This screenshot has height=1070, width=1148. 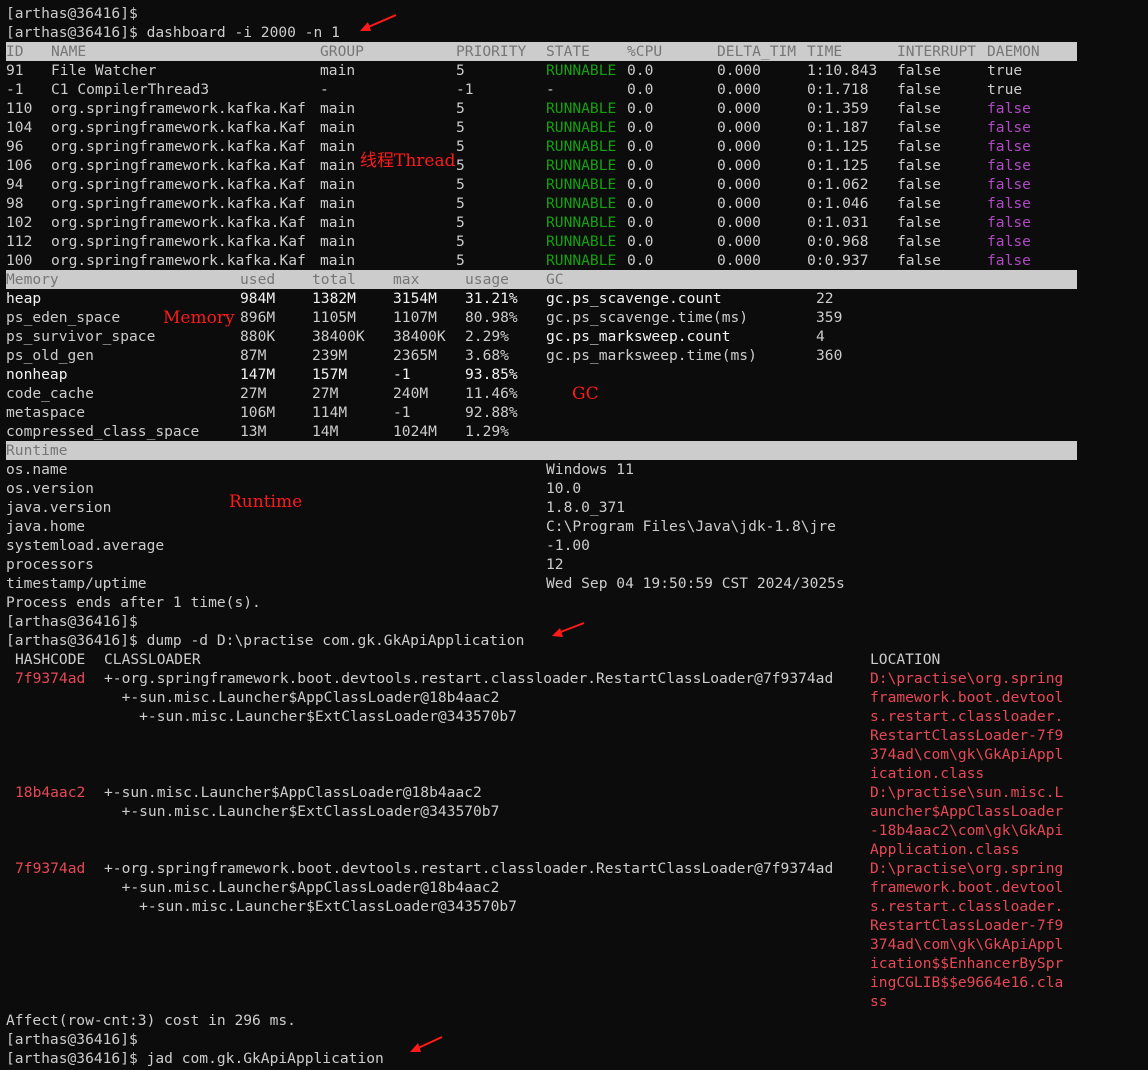 I want to click on thread-cell: 104, so click(x=19, y=127).